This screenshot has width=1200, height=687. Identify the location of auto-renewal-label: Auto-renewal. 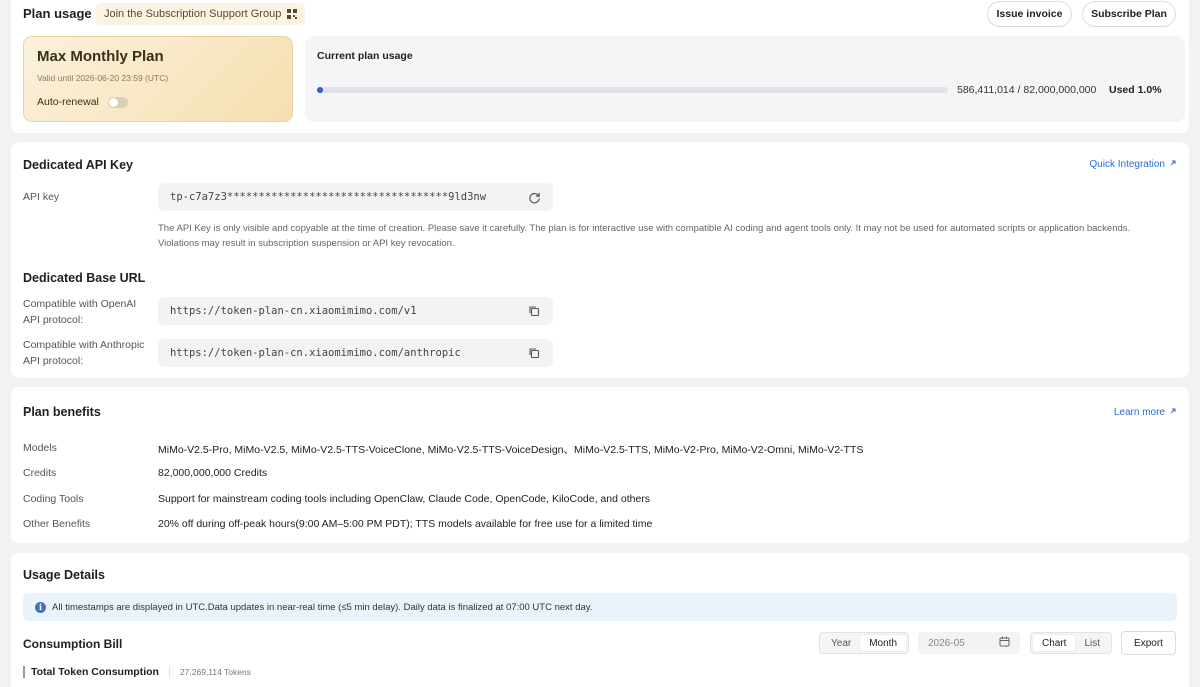
(68, 102).